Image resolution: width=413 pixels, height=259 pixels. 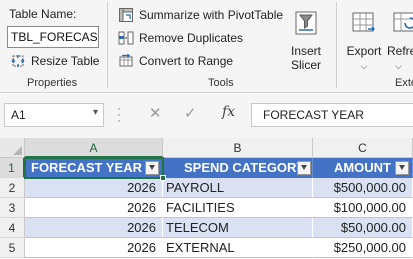 What do you see at coordinates (126, 61) in the screenshot?
I see `convert-to-range-icon` at bounding box center [126, 61].